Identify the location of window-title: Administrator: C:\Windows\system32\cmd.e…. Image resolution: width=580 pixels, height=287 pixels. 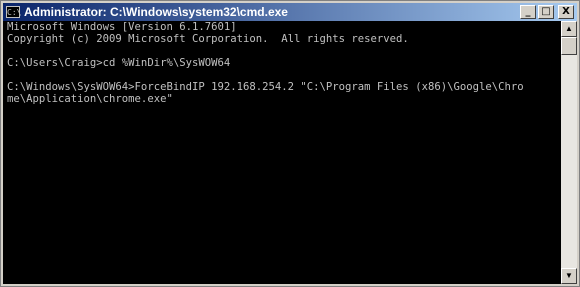
(156, 12).